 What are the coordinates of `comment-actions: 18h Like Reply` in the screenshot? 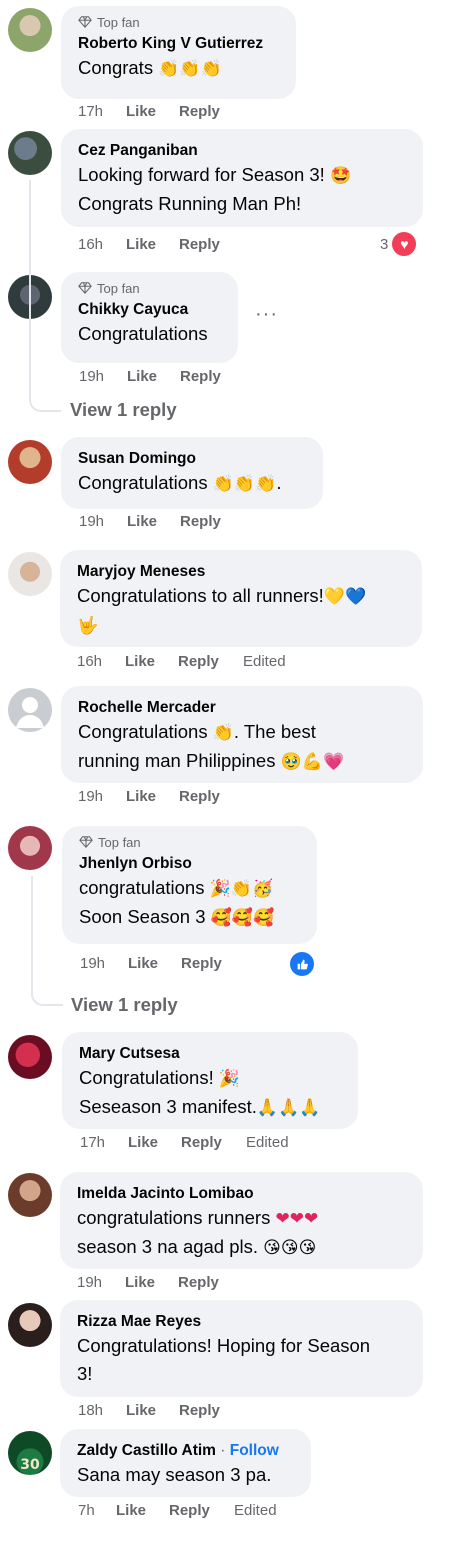 It's located at (161, 1410).